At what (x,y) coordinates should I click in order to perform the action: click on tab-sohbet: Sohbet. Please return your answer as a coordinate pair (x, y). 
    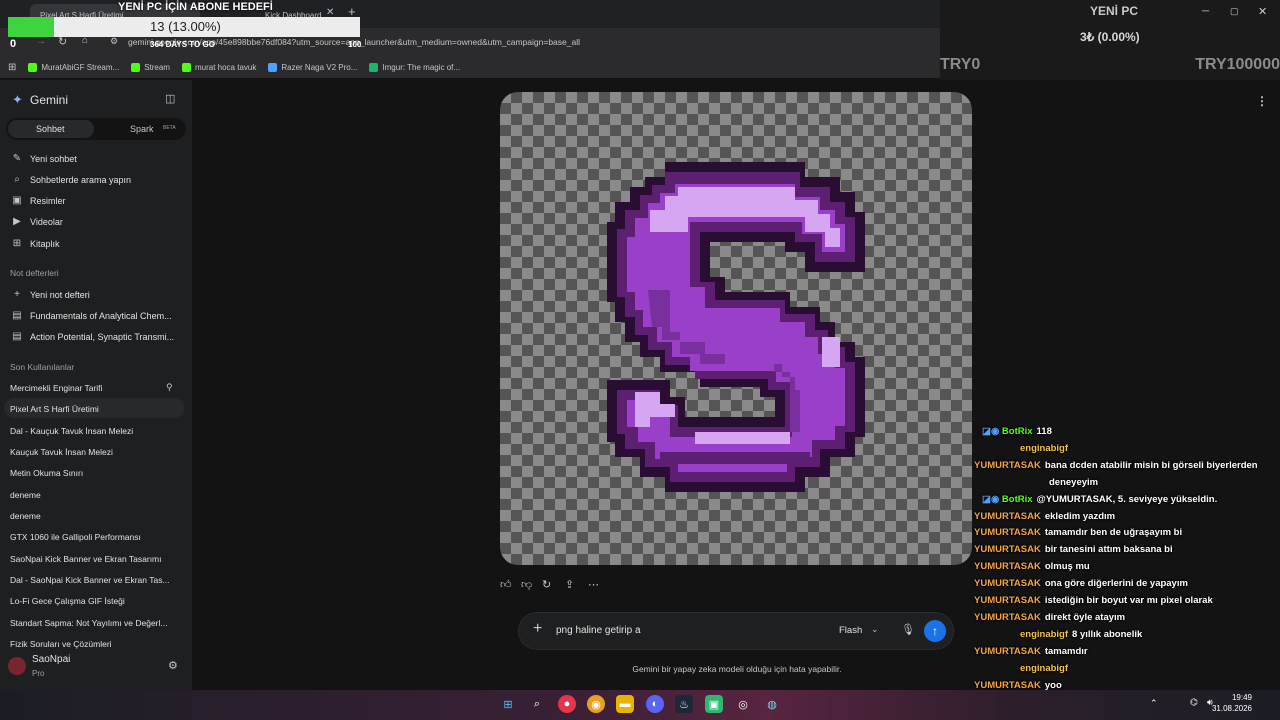
    Looking at the image, I should click on (50, 129).